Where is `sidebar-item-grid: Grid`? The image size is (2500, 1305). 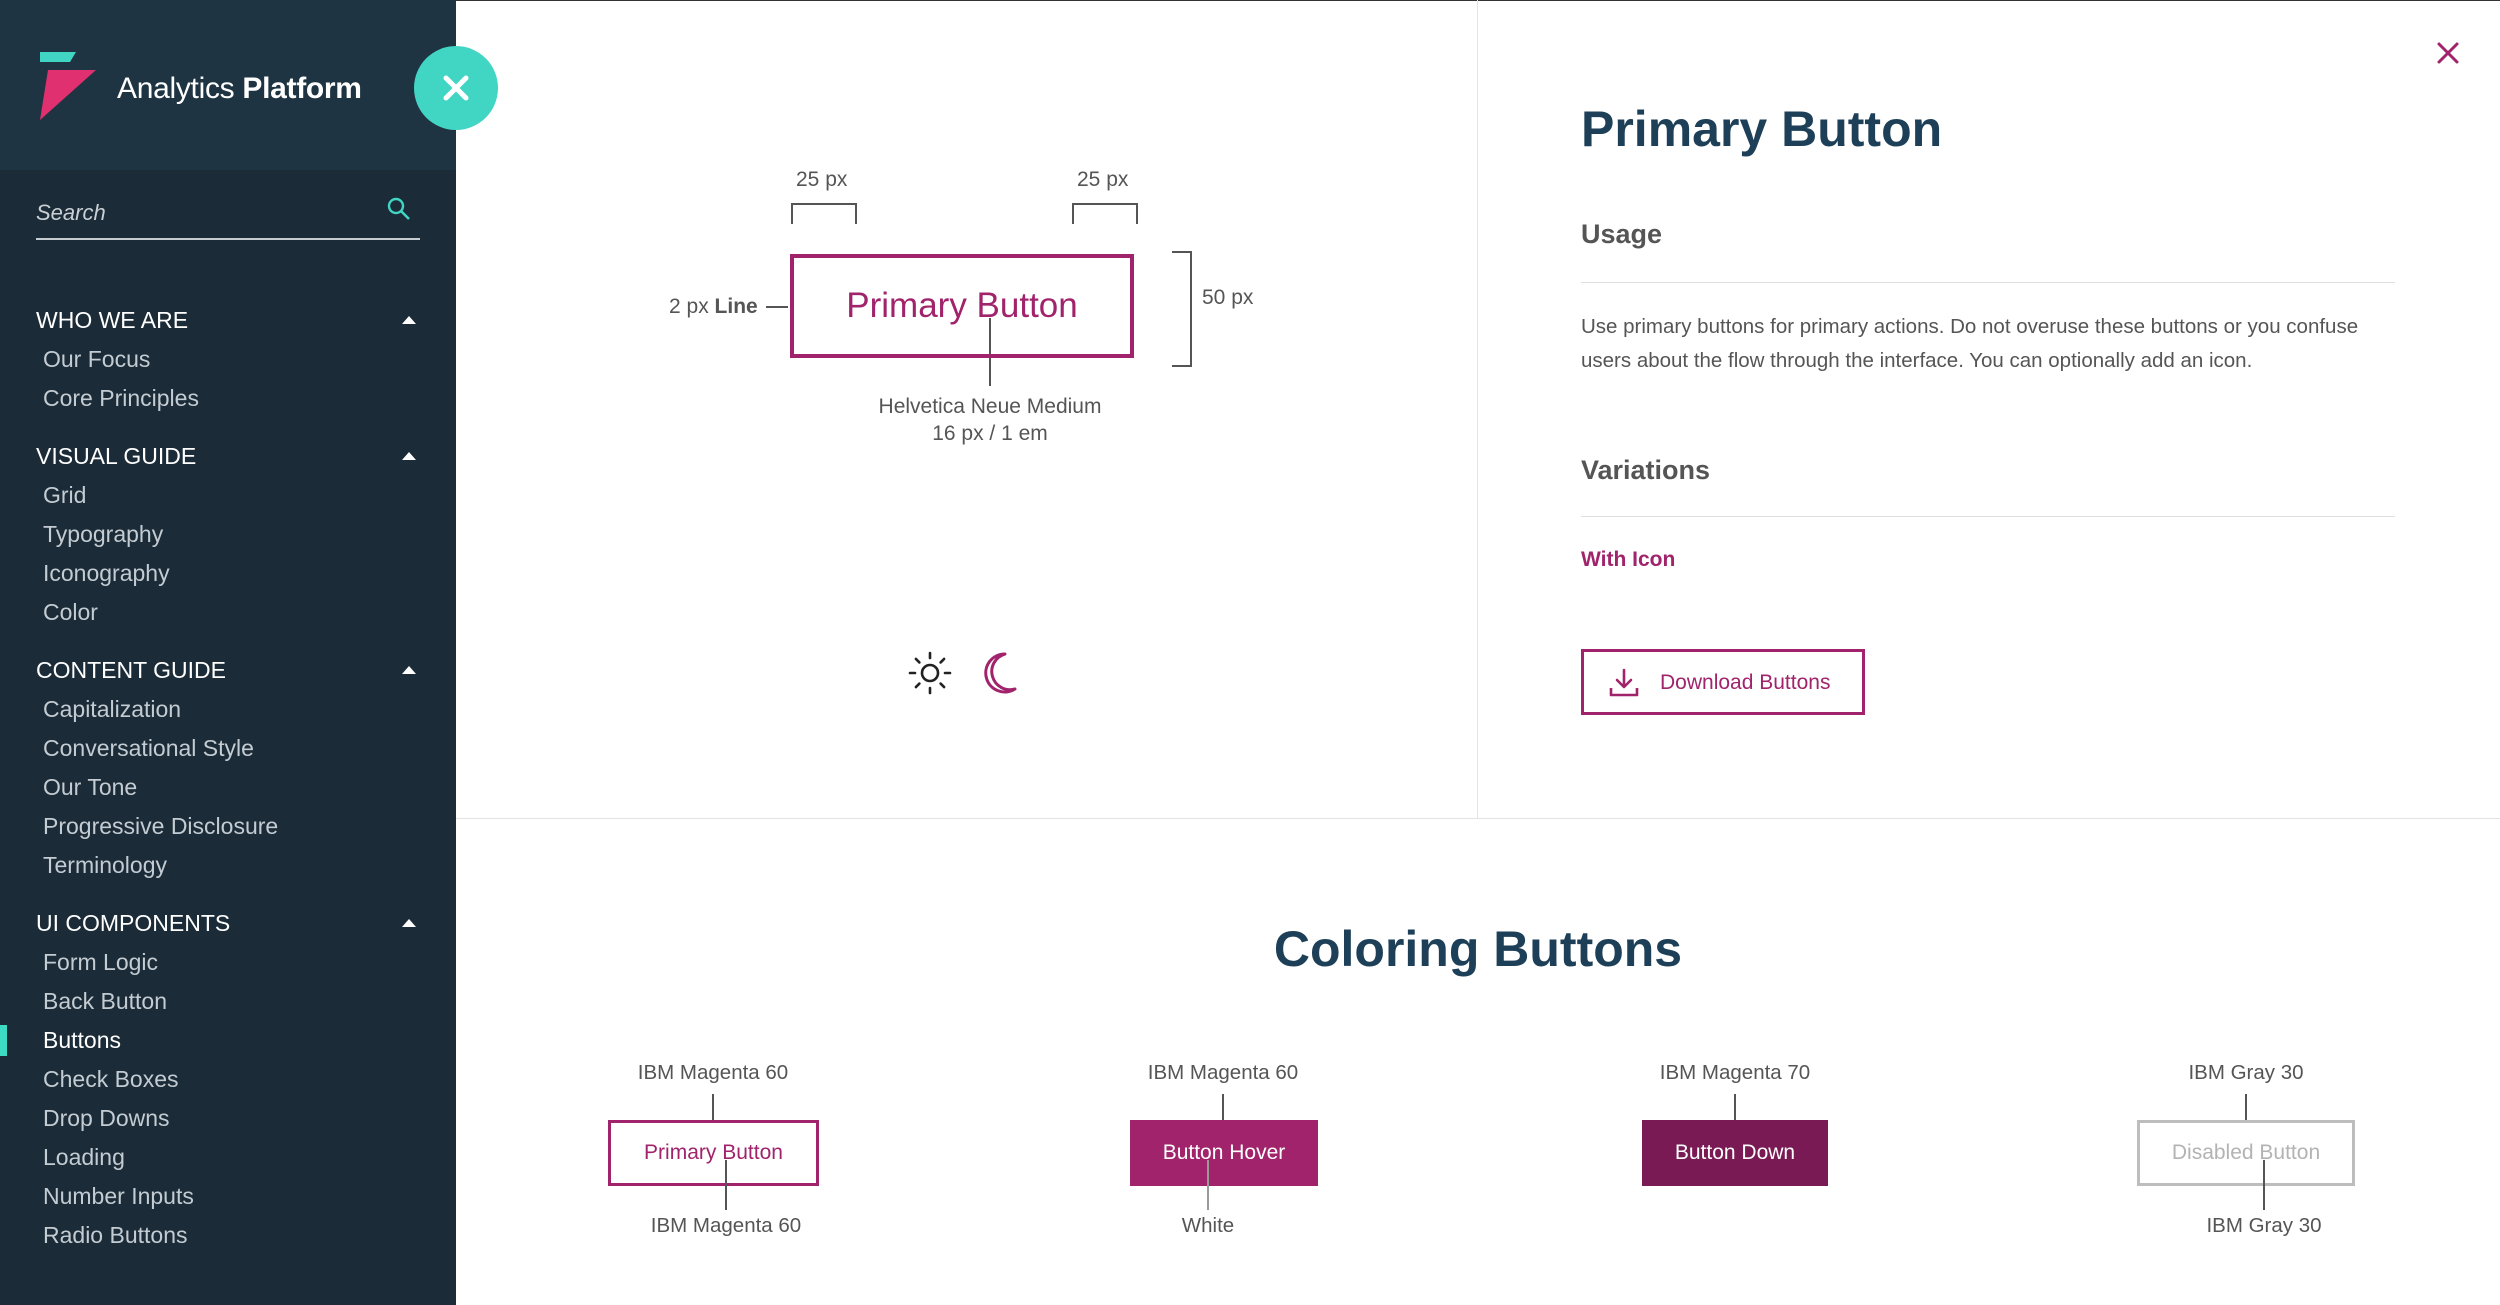
sidebar-item-grid: Grid is located at coordinates (228, 495).